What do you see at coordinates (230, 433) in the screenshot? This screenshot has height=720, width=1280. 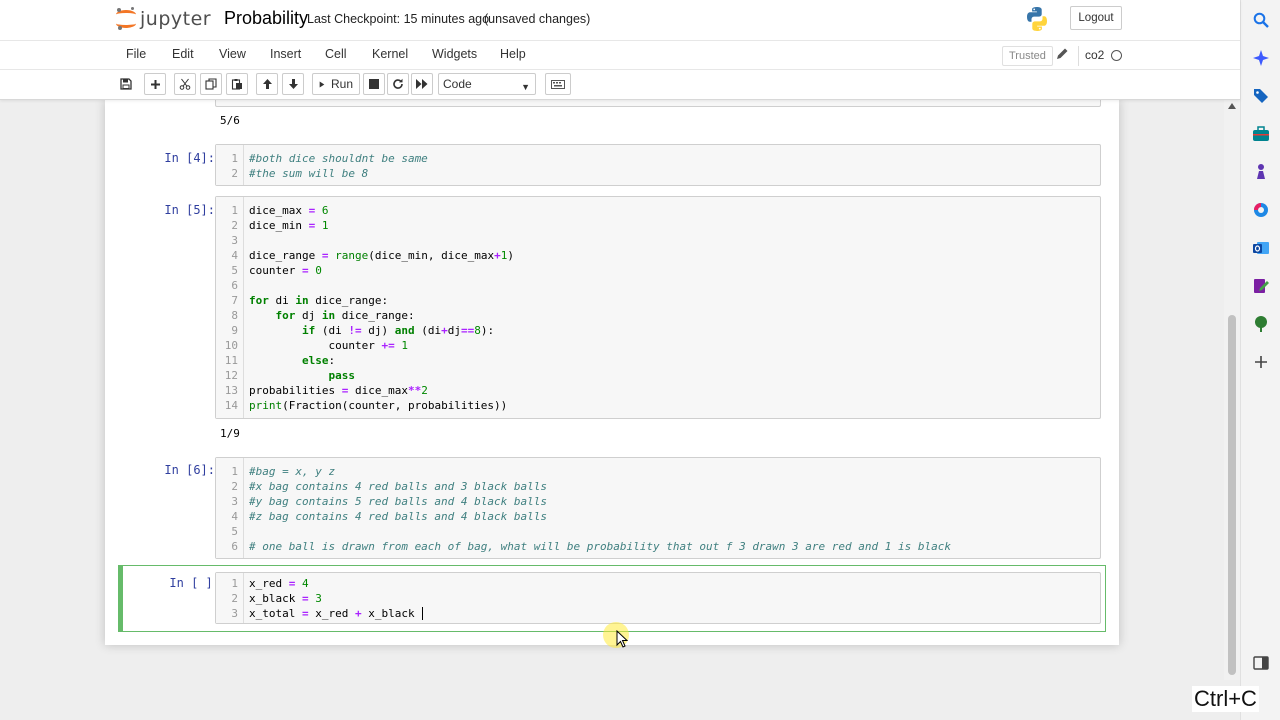 I see `cell-5-output: 1/9` at bounding box center [230, 433].